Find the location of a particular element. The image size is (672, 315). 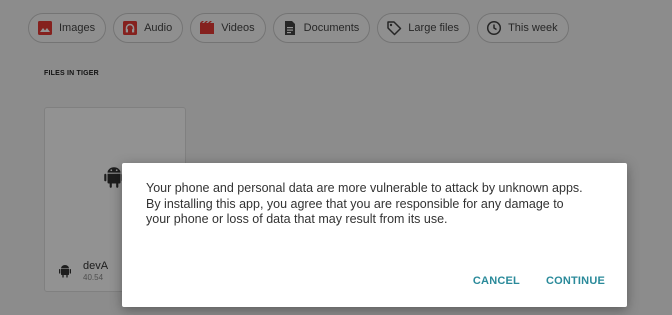

dialog-actions: CANCEL CONTINUE is located at coordinates (539, 281).